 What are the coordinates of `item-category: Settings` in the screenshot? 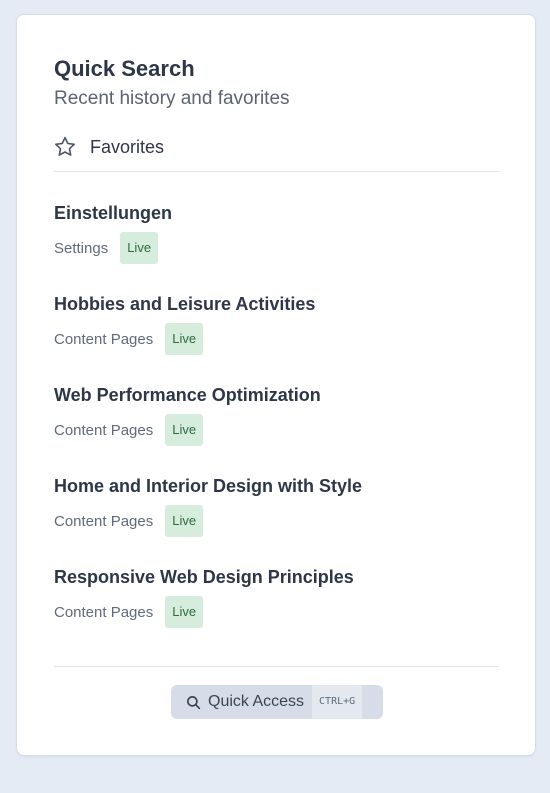 It's located at (81, 248).